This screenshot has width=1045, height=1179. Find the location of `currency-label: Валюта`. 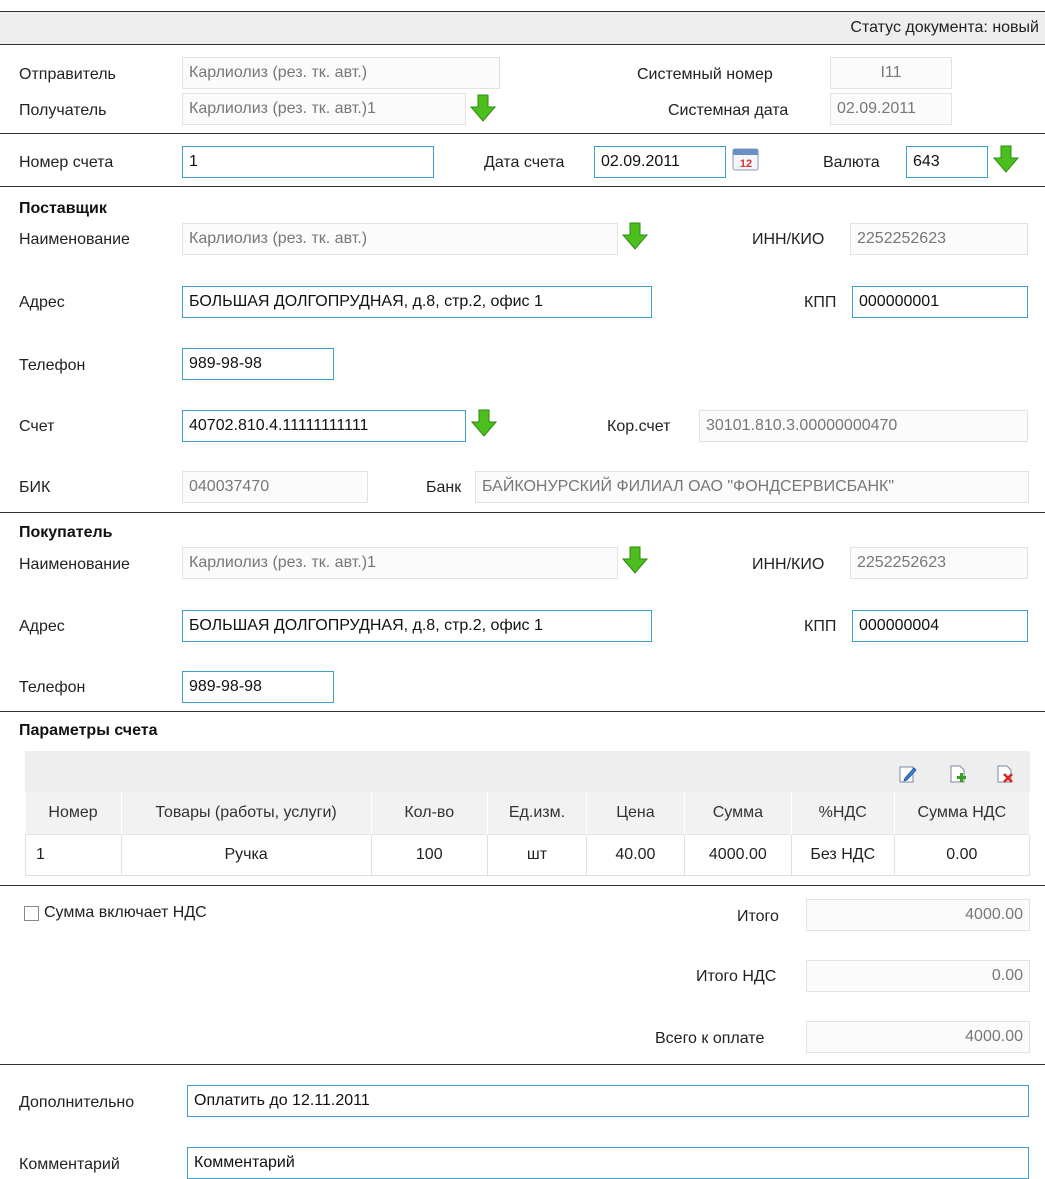

currency-label: Валюта is located at coordinates (851, 162).